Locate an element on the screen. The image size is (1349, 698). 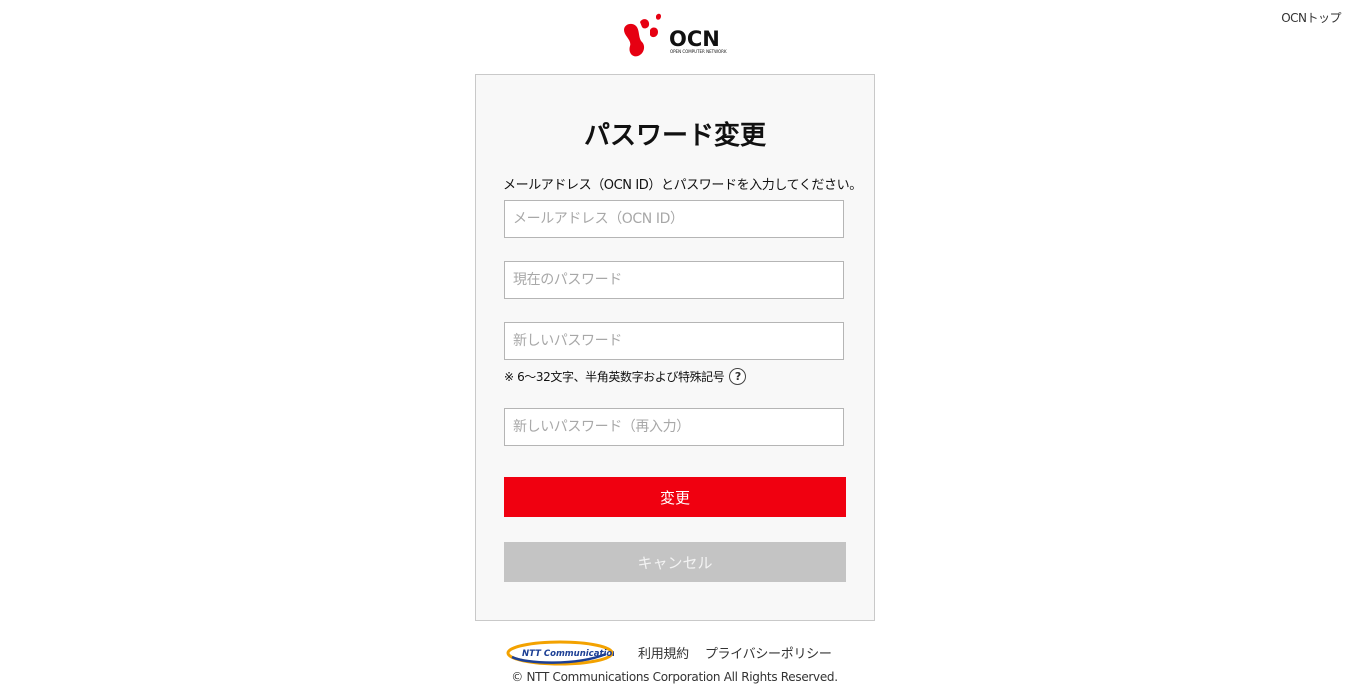
submit-button: 変更 is located at coordinates (675, 497).